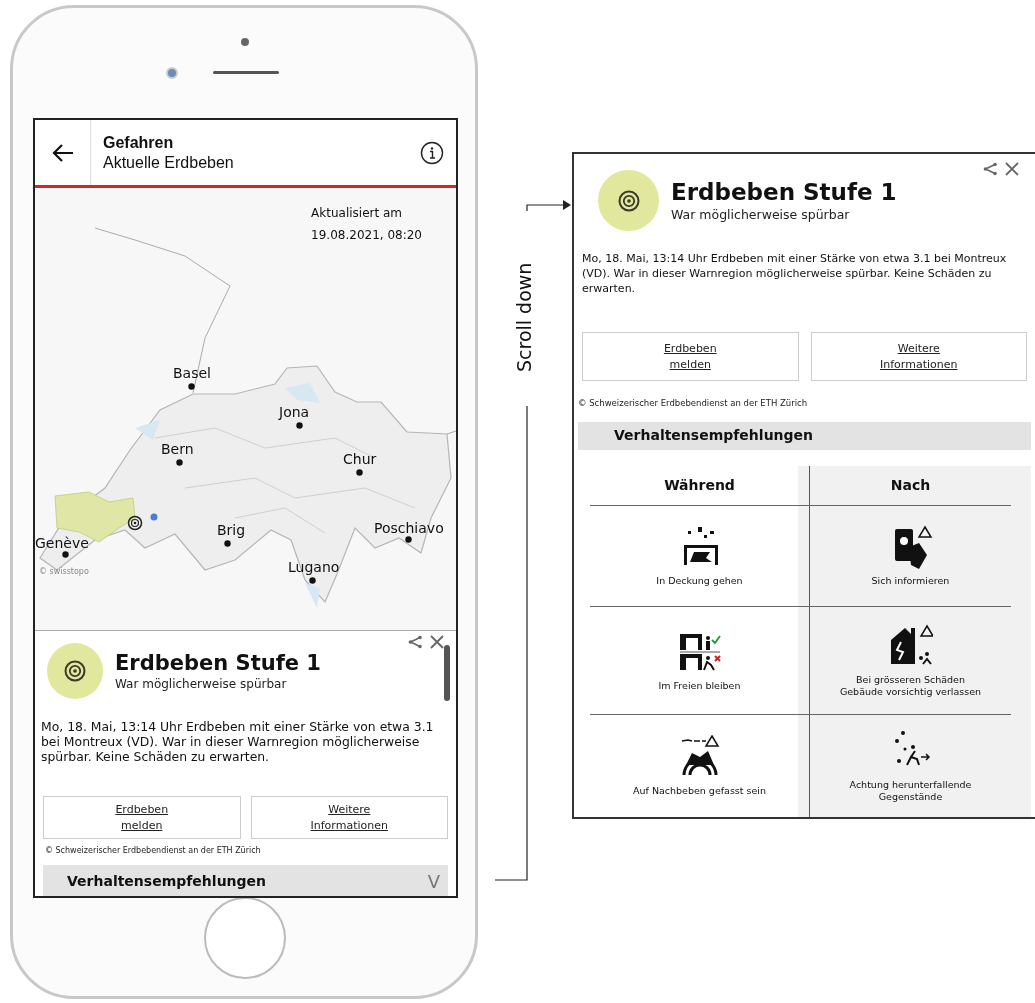  I want to click on city-label: Jona, so click(294, 412).